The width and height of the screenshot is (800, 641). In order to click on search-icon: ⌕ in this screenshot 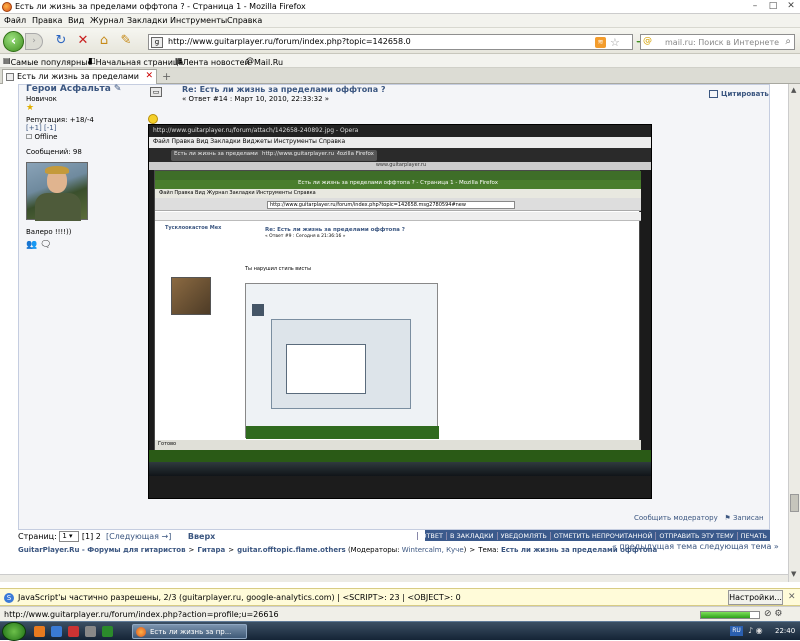, I will do `click(788, 41)`.